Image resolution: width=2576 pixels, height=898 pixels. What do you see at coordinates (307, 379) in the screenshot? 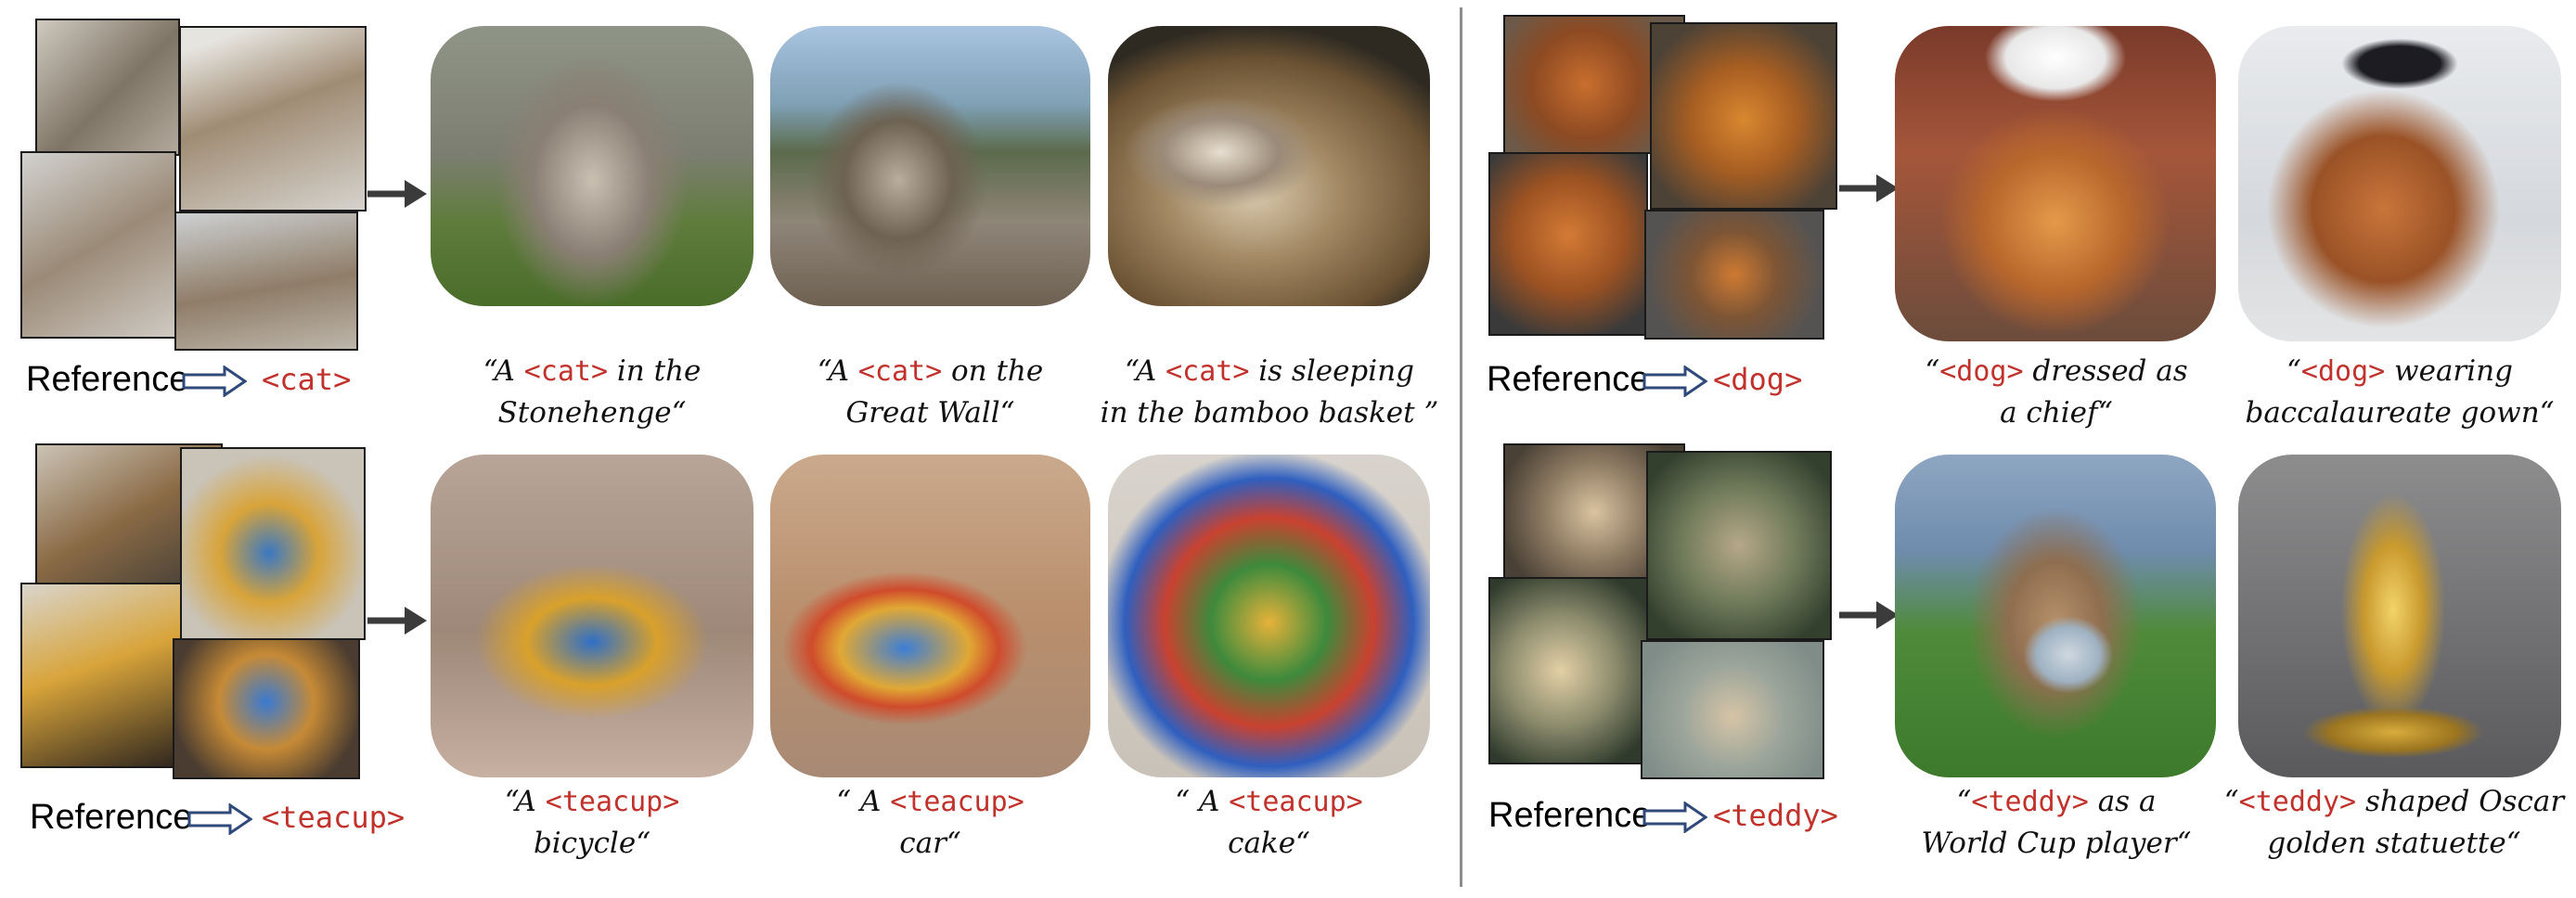
I see `cat-token: <cat>` at bounding box center [307, 379].